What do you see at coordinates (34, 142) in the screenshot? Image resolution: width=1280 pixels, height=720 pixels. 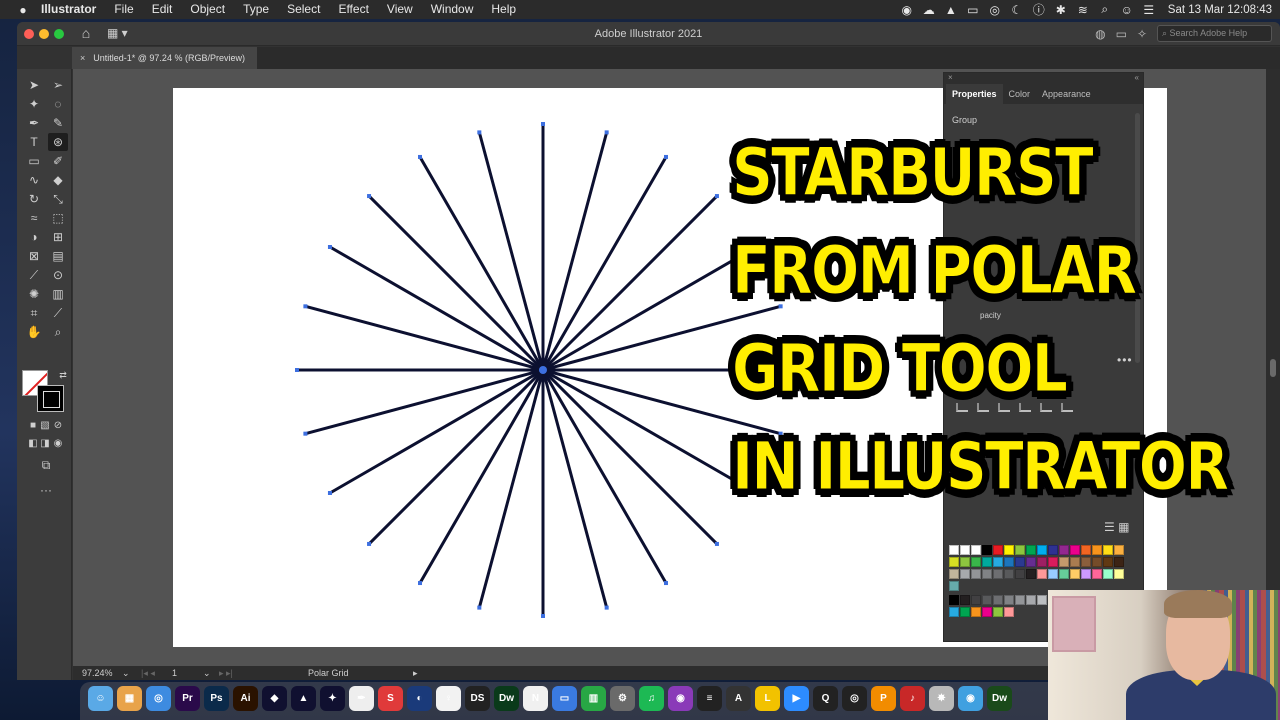 I see `type-tool-icon: T` at bounding box center [34, 142].